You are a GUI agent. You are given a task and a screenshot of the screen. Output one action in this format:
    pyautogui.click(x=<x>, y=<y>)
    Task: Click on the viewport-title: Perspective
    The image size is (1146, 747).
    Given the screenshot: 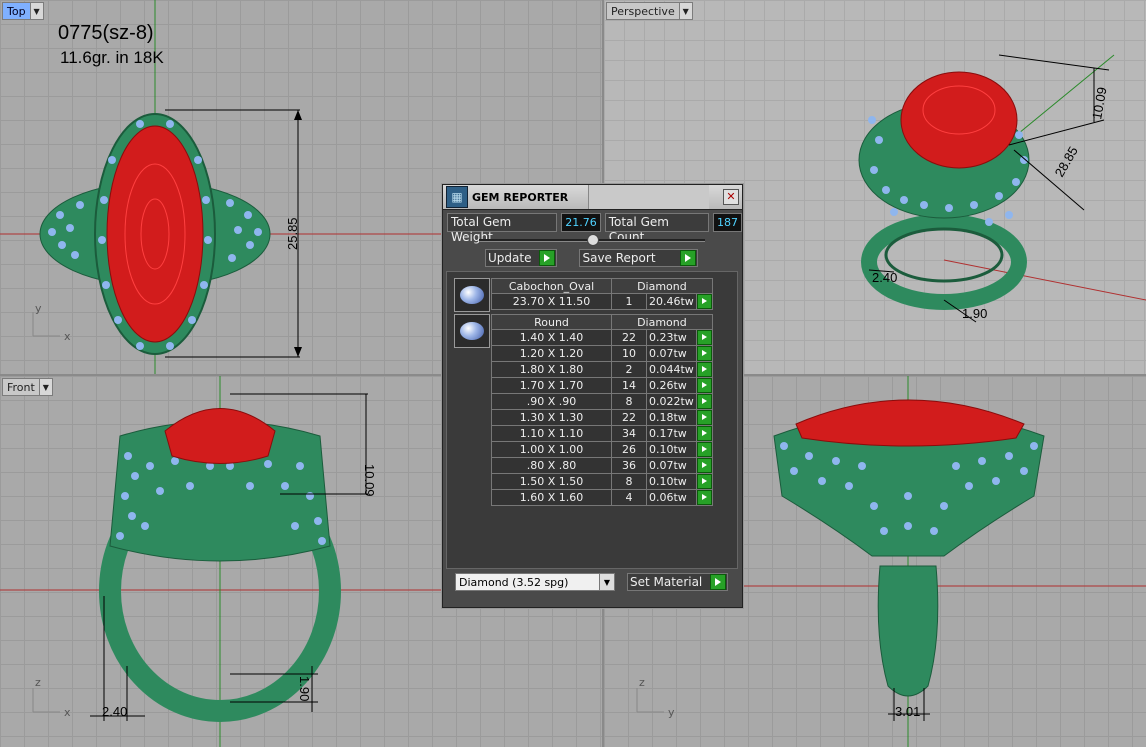 What is the action you would take?
    pyautogui.click(x=643, y=11)
    